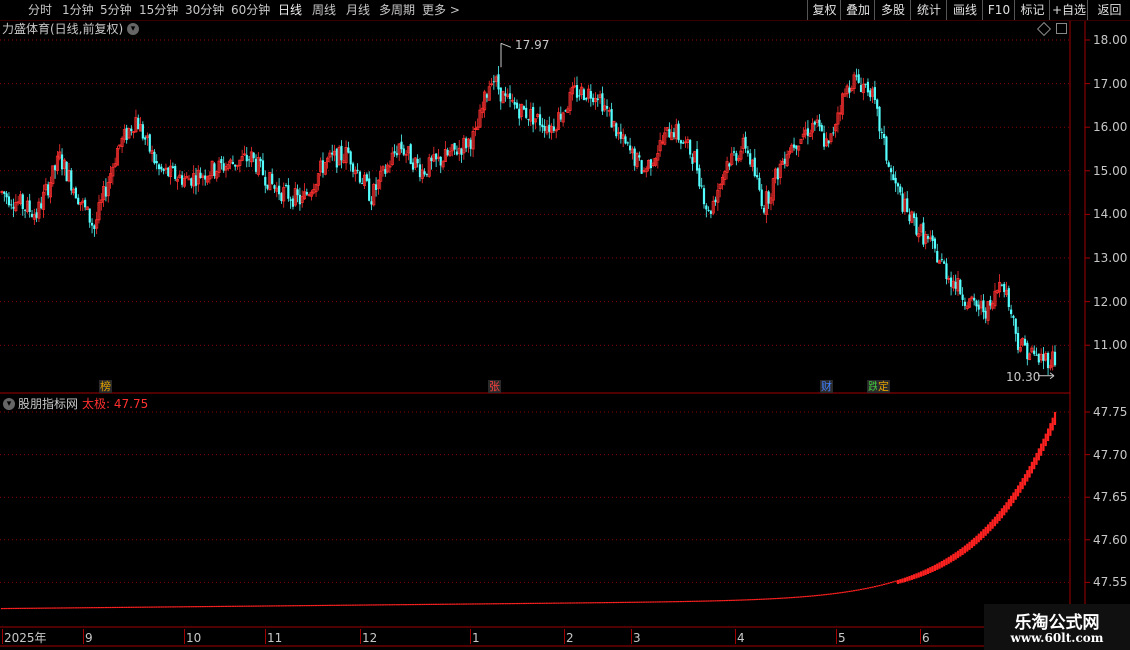 This screenshot has width=1130, height=650. Describe the element at coordinates (1057, 627) in the screenshot. I see `watermark: 乐淘公式网 www.60lt.com` at that location.